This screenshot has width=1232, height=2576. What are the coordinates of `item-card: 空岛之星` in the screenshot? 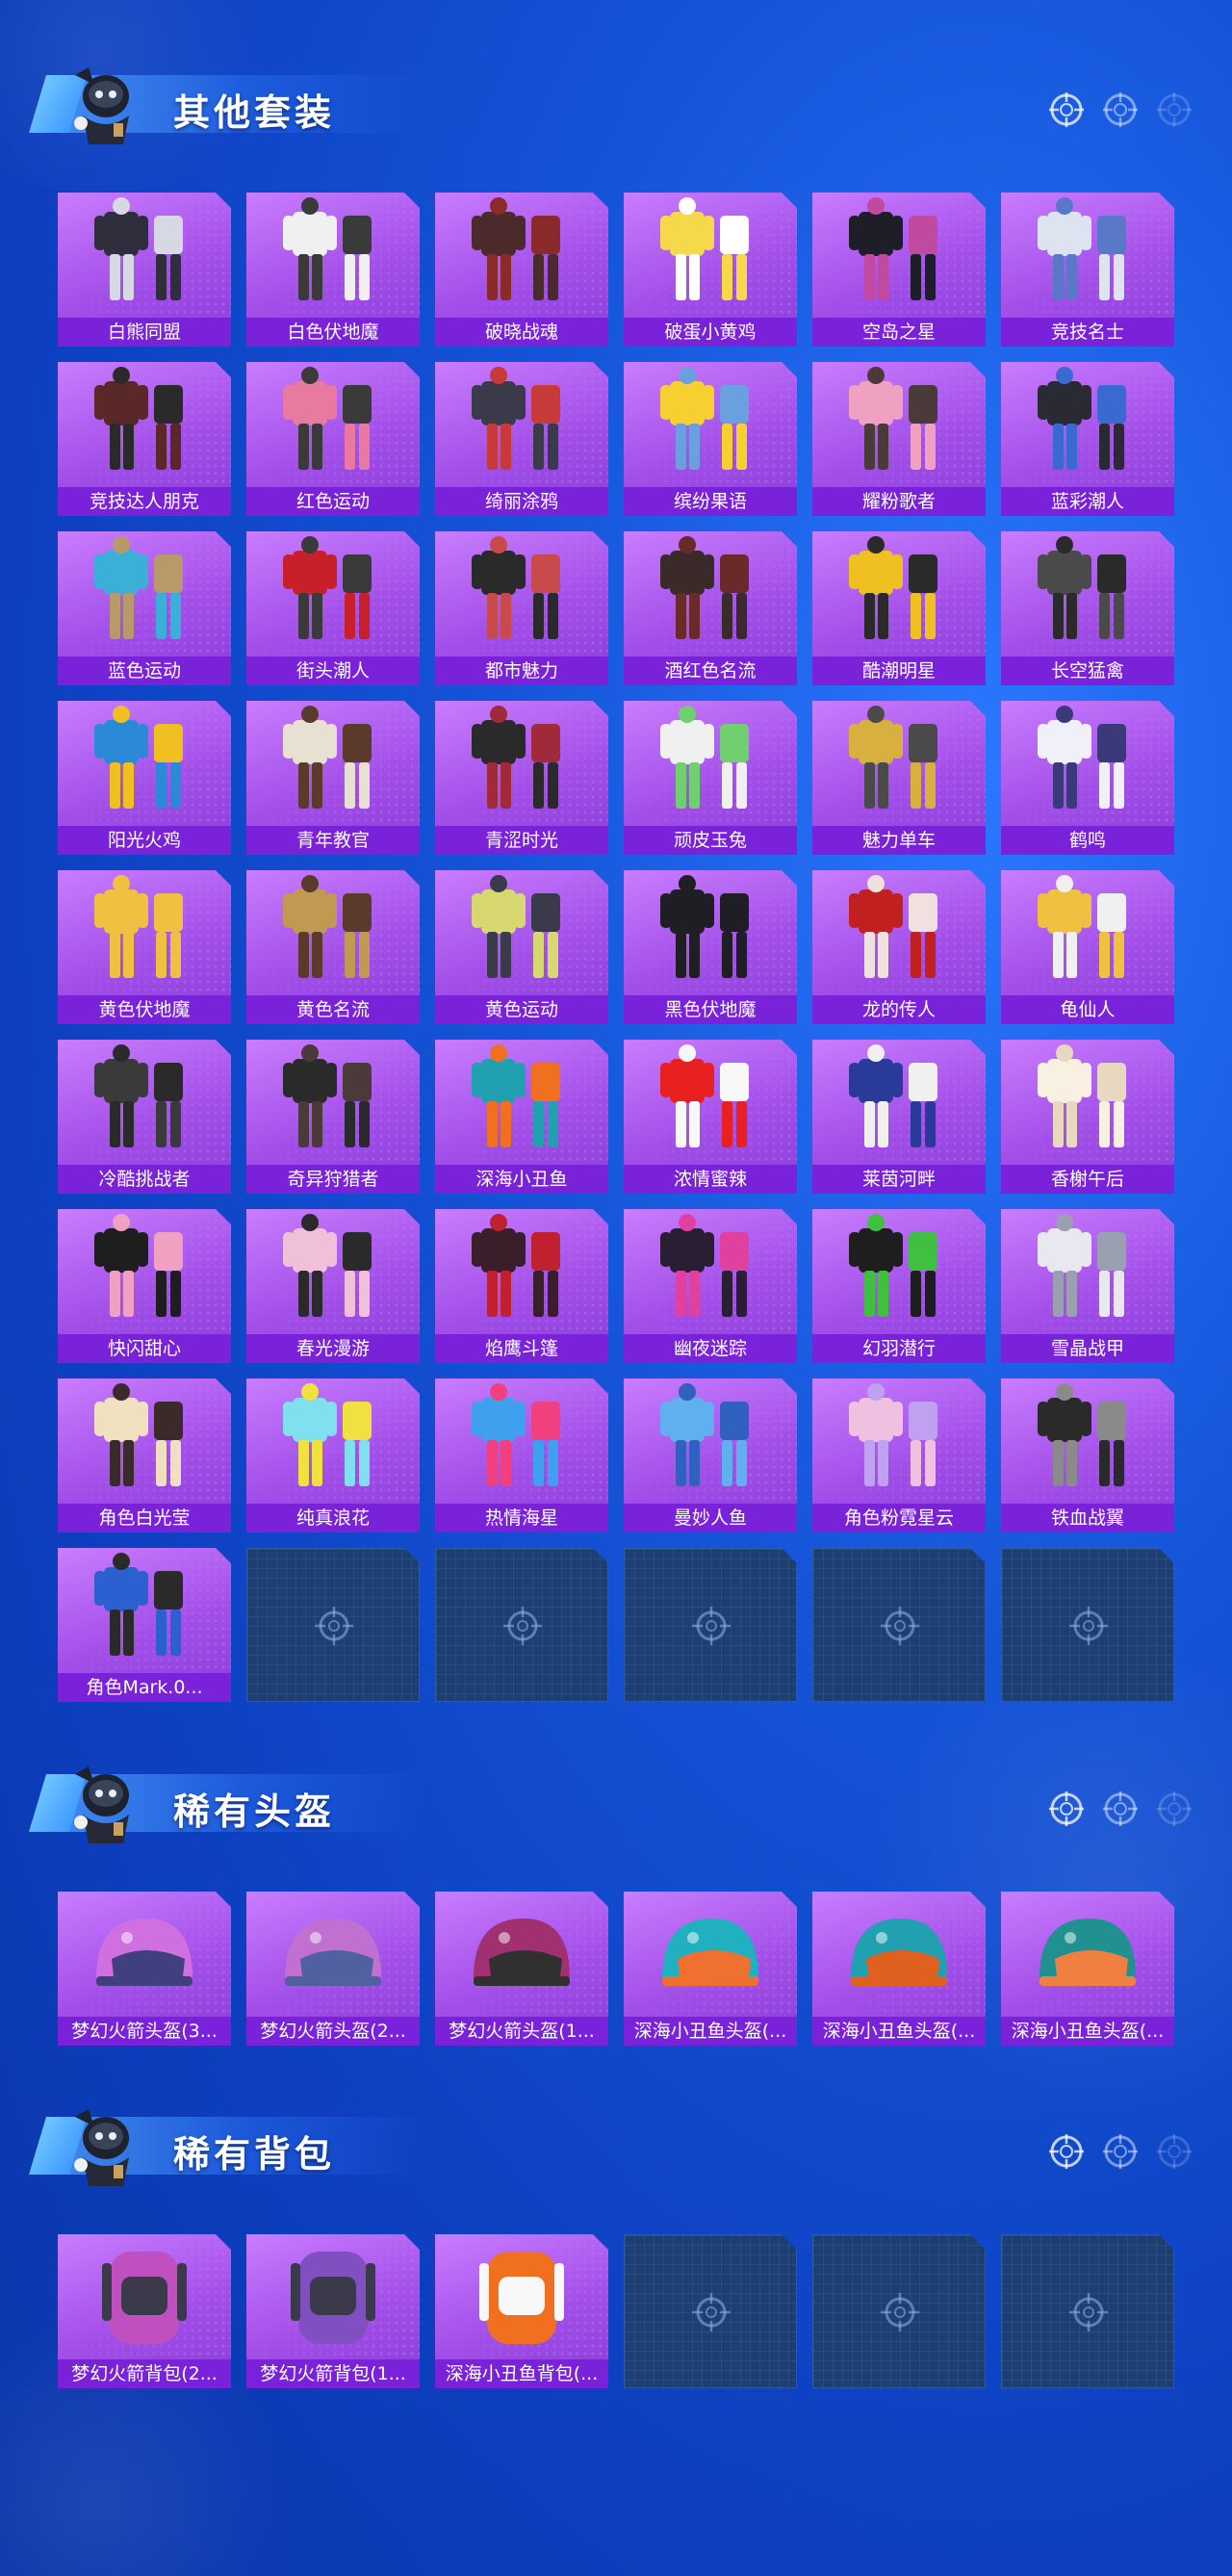 It's located at (899, 270).